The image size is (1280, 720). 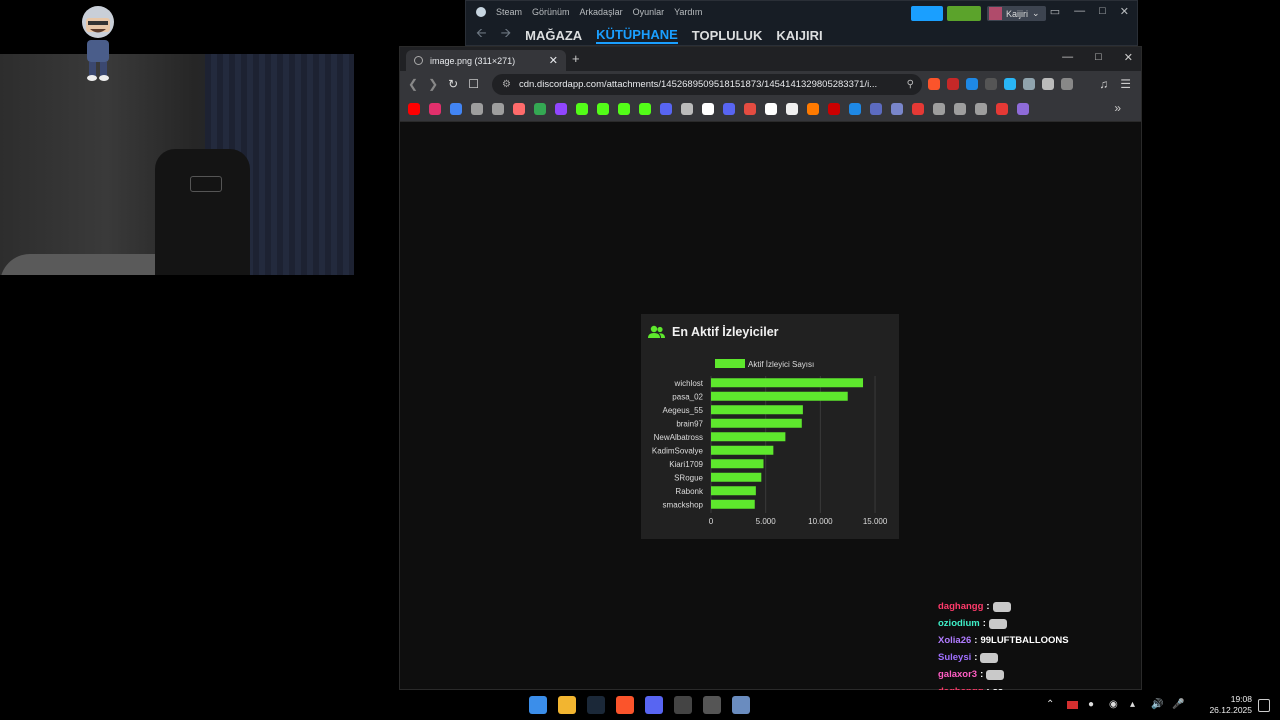 What do you see at coordinates (678, 437) in the screenshot?
I see `y-tick-label: NewAlbatross` at bounding box center [678, 437].